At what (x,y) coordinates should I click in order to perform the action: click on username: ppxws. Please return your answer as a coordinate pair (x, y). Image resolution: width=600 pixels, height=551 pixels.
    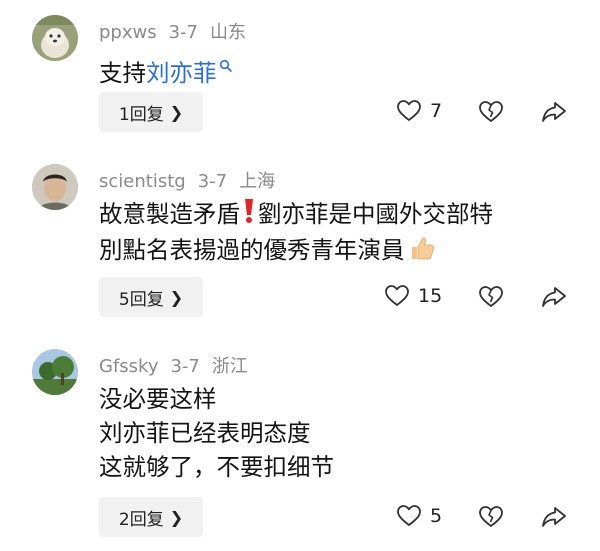
    Looking at the image, I should click on (128, 32).